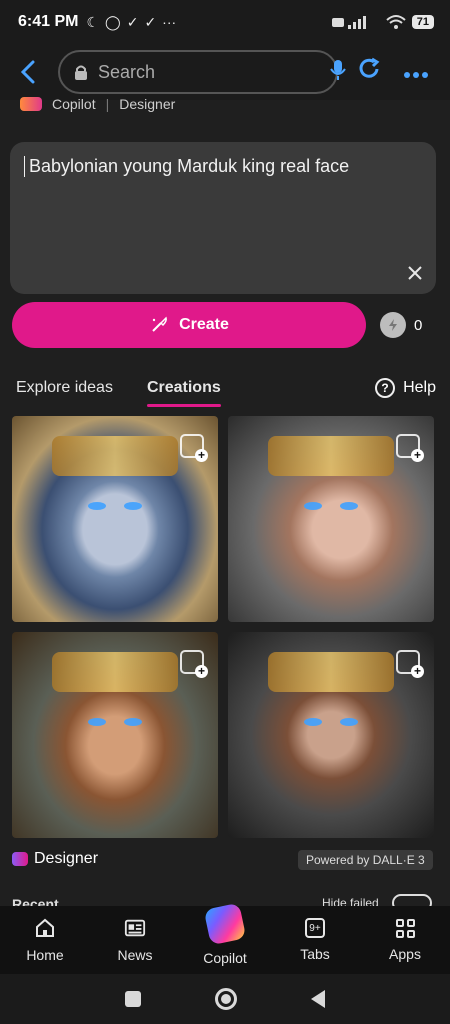  I want to click on boost-icon, so click(393, 325).